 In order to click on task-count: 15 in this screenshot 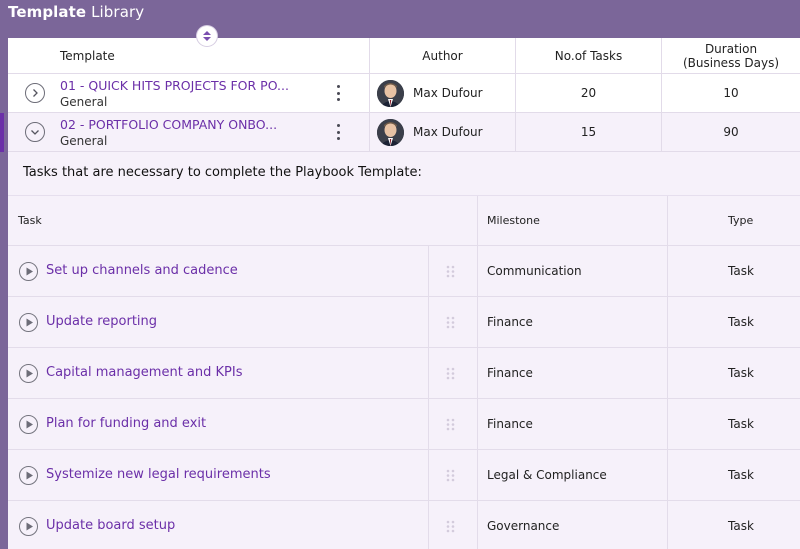, I will do `click(588, 132)`.